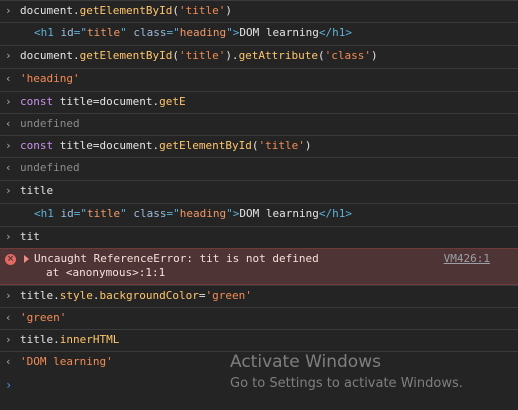  I want to click on code-token: ">, so click(233, 32).